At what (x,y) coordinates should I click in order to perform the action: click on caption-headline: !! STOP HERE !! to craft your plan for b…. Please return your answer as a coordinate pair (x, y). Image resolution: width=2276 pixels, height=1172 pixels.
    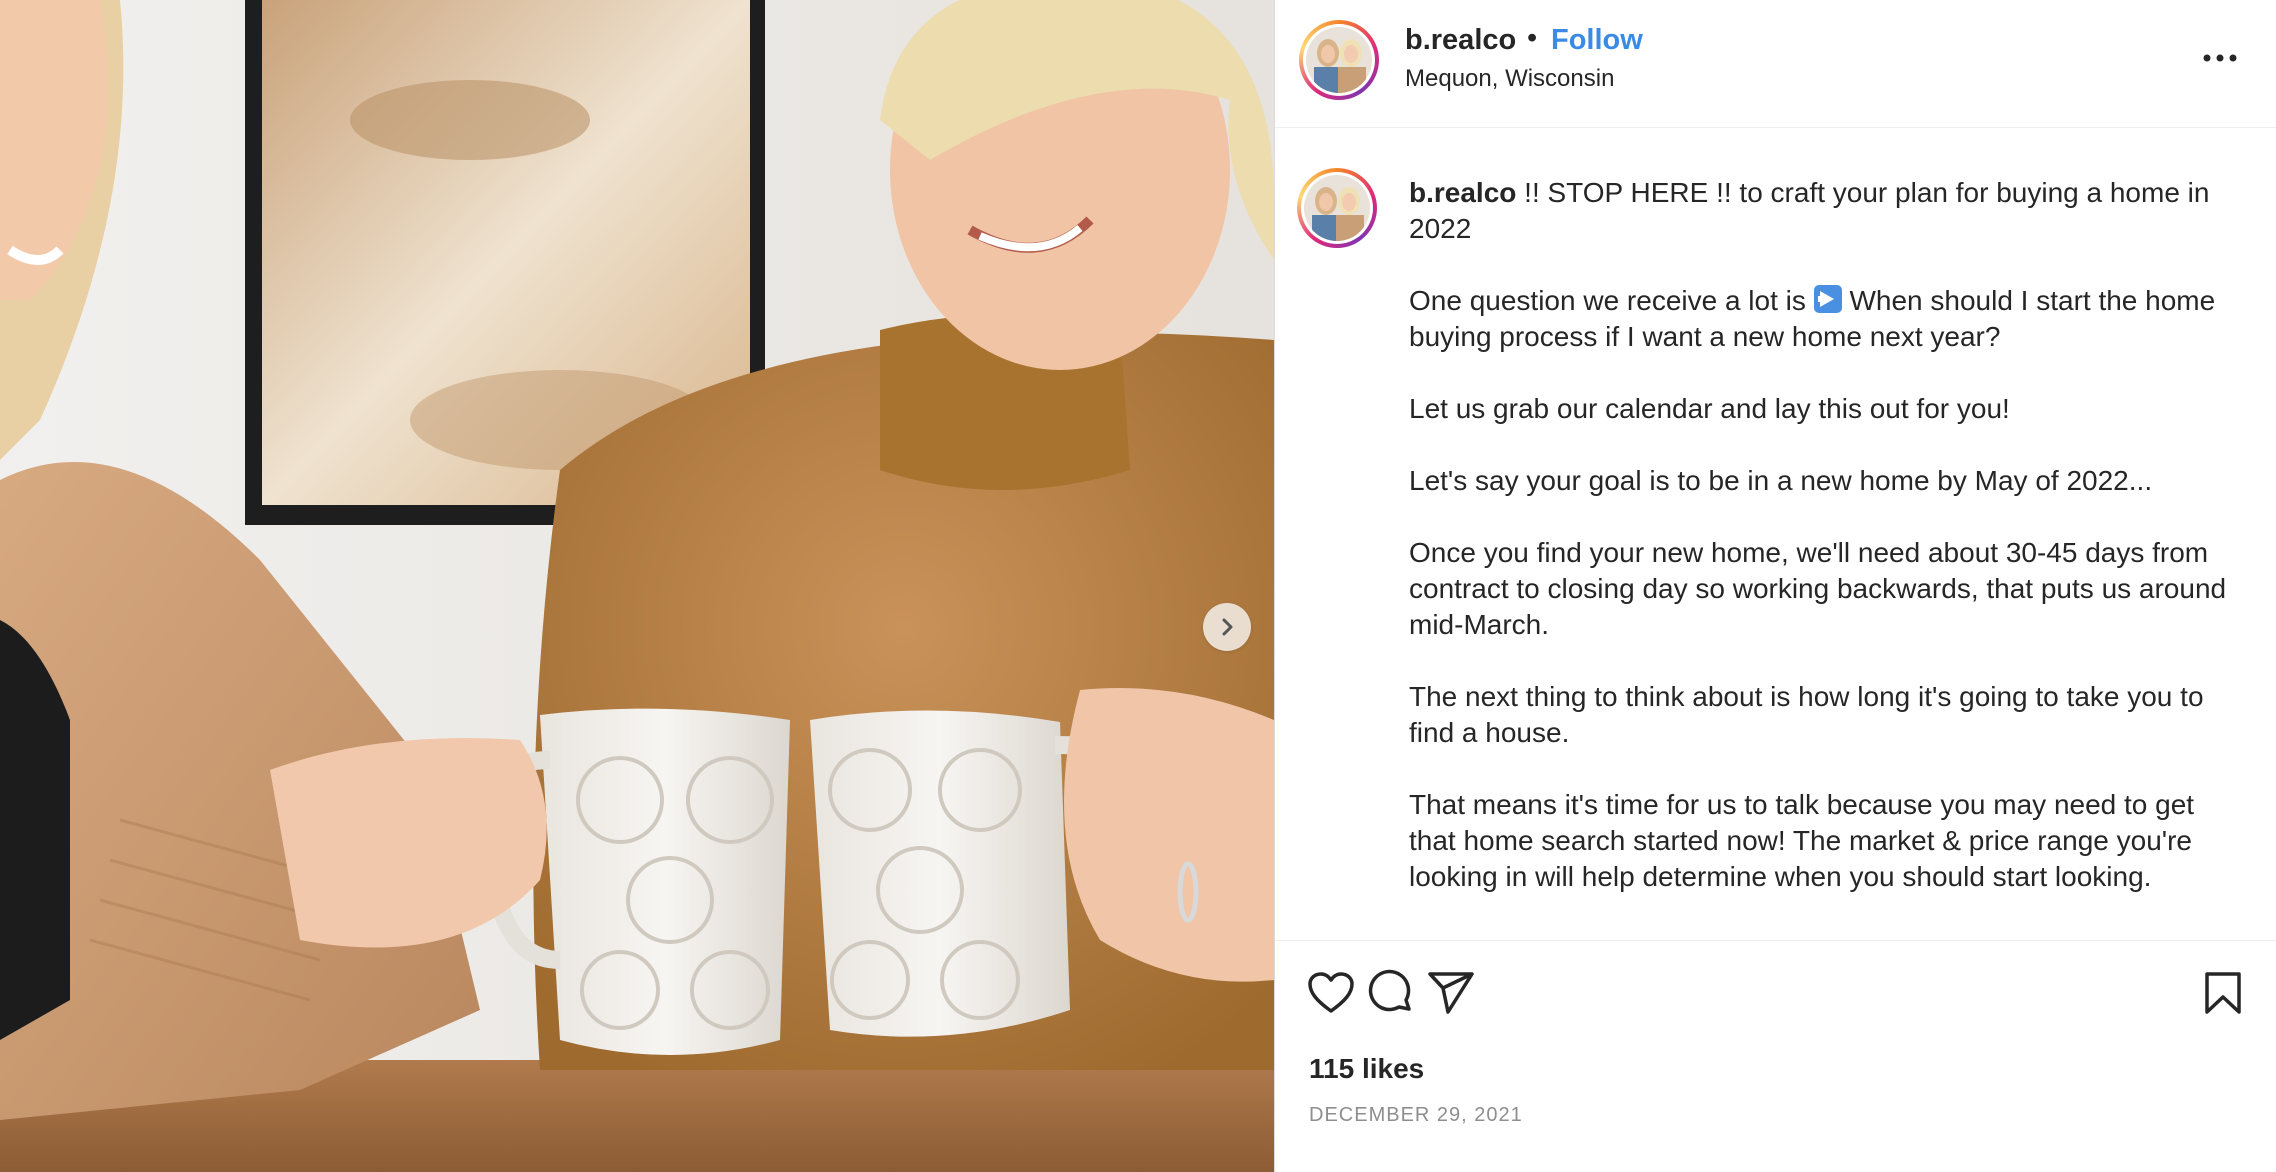
    Looking at the image, I should click on (1809, 210).